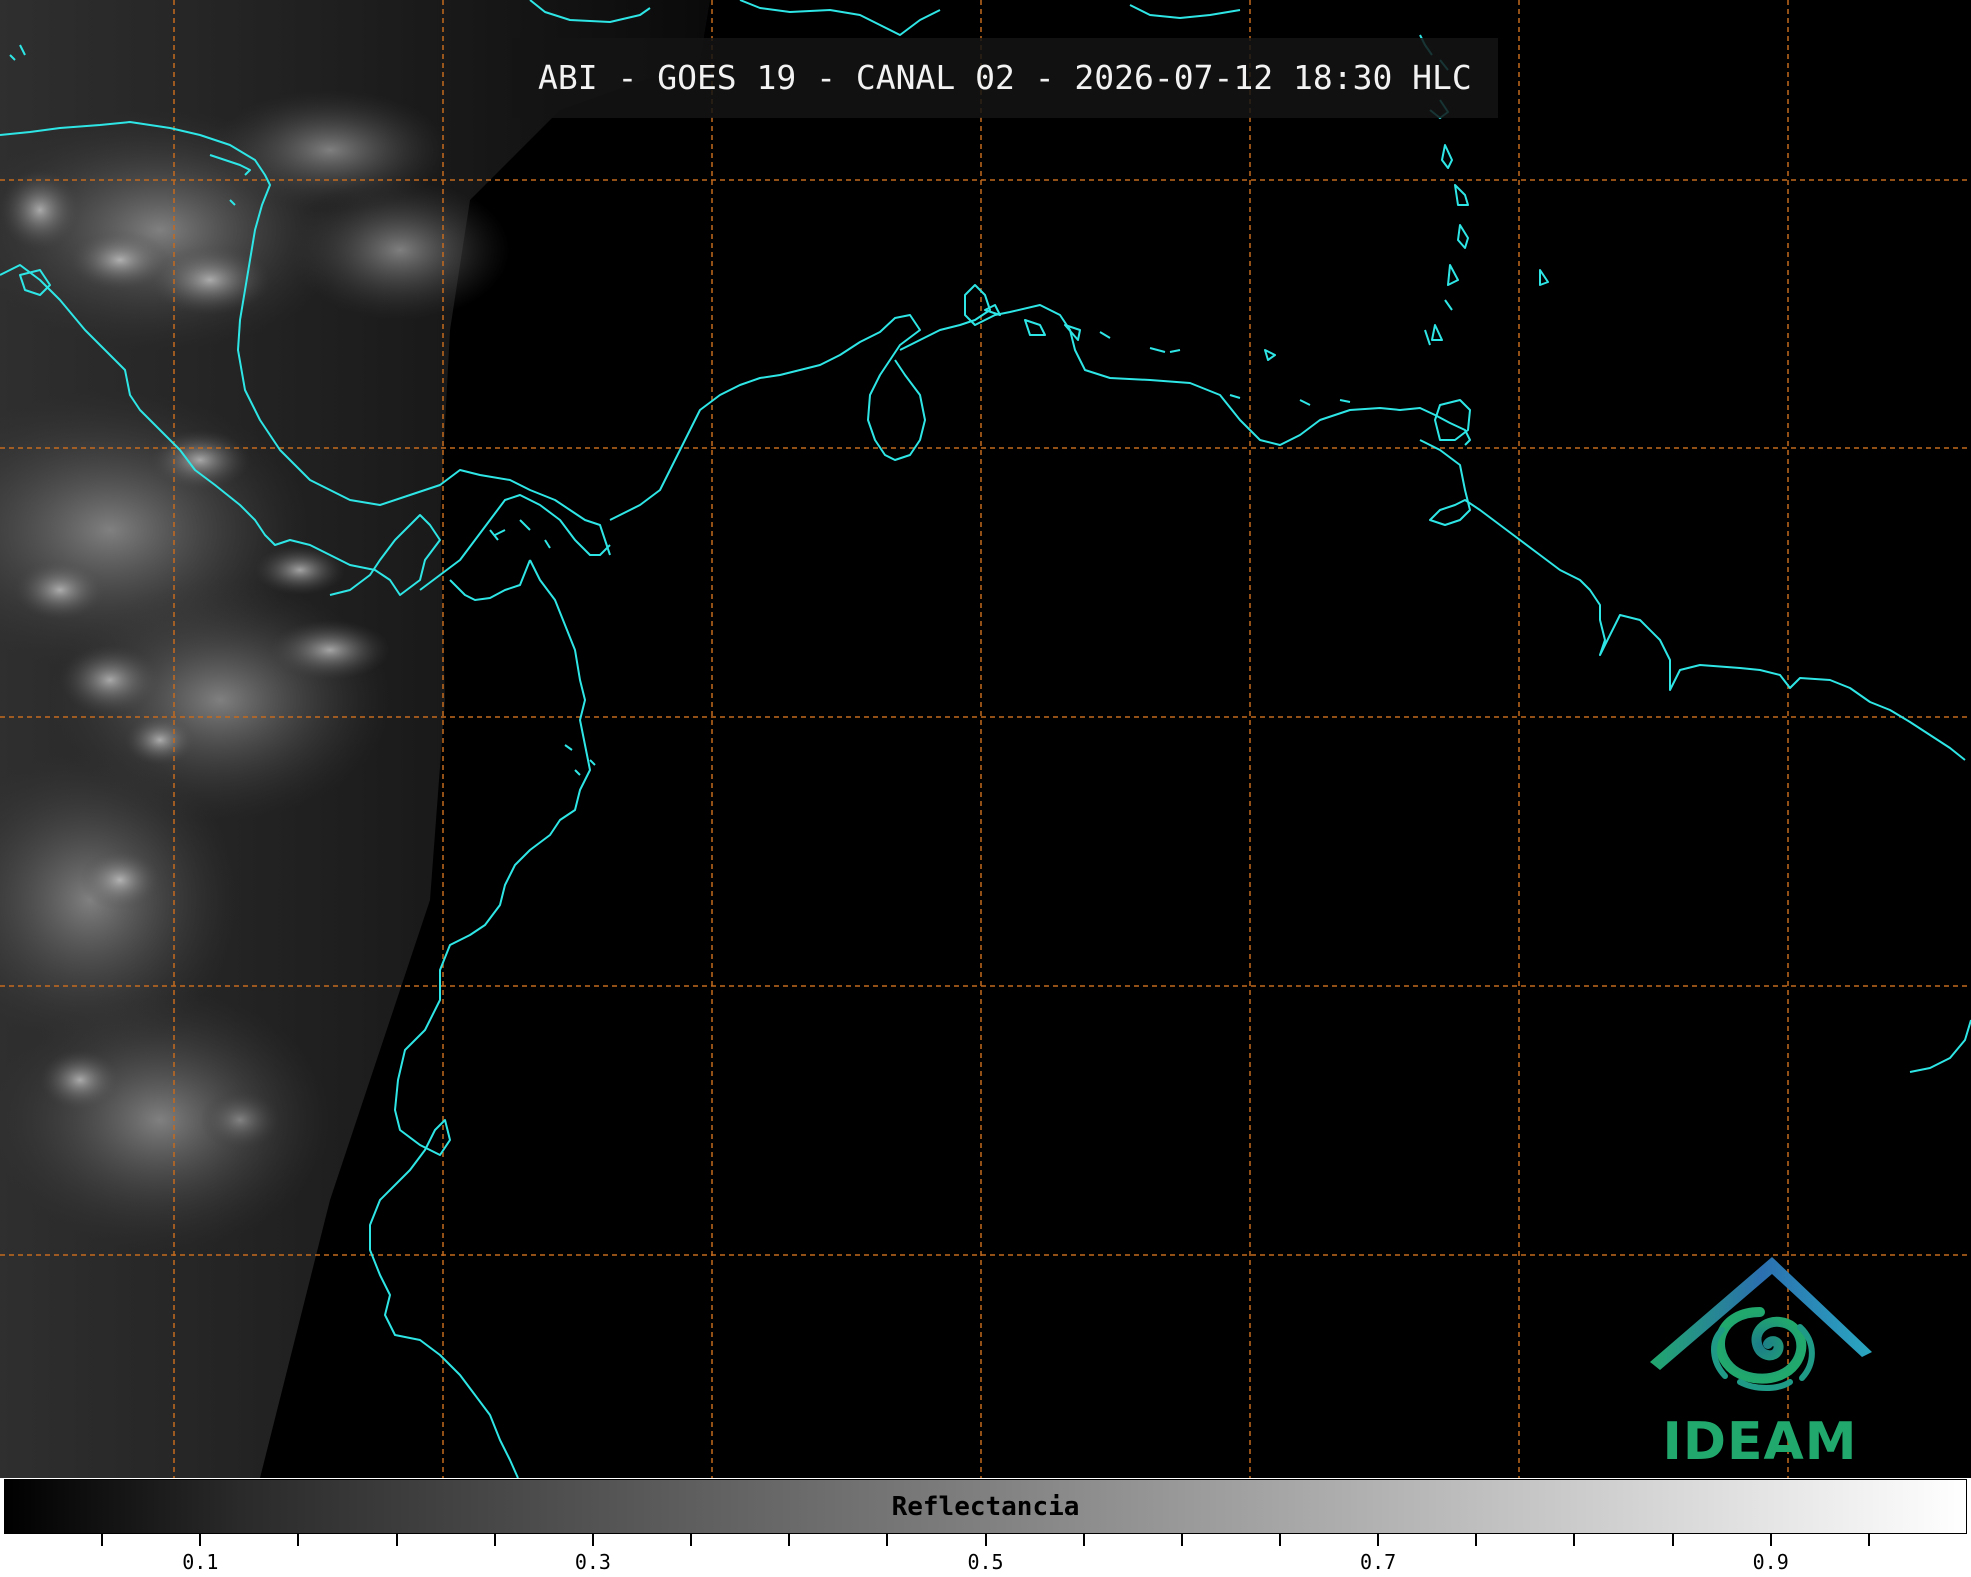 This screenshot has width=1971, height=1577. Describe the element at coordinates (1452, 420) in the screenshot. I see `coastline-trinidad` at that location.